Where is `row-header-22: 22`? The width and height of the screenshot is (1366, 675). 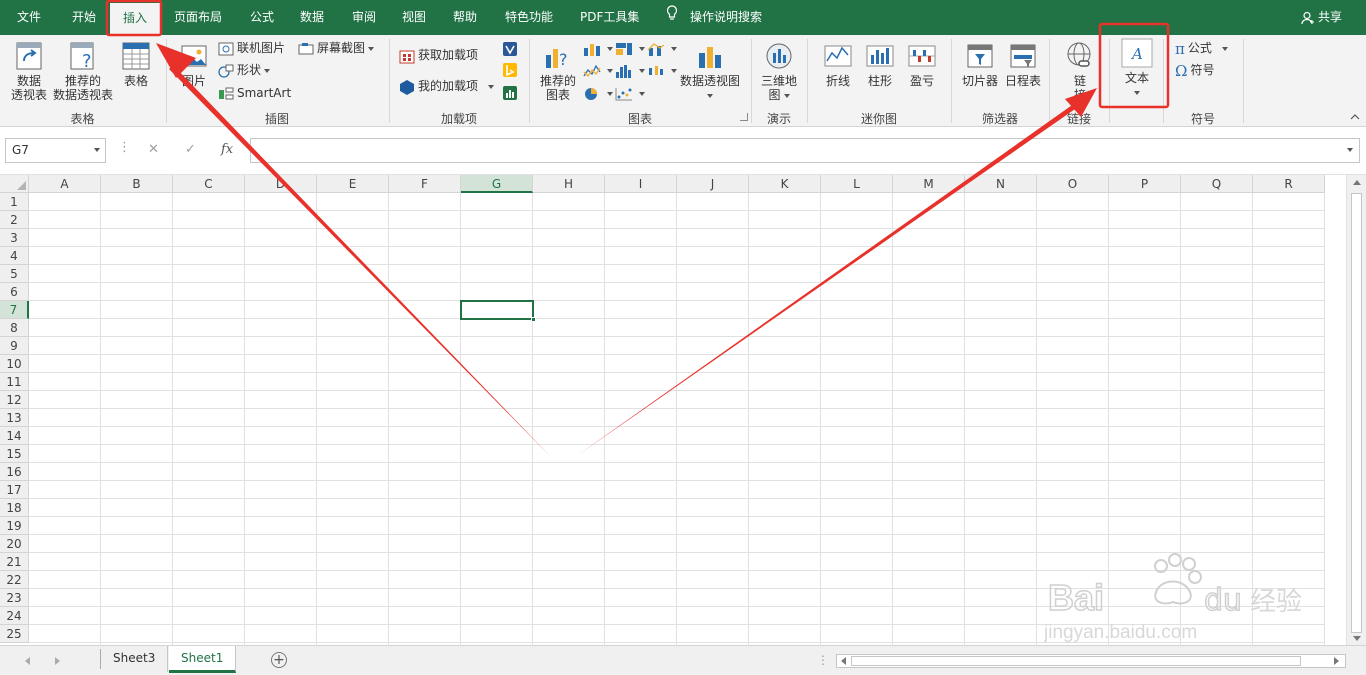
row-header-22: 22 is located at coordinates (14, 580).